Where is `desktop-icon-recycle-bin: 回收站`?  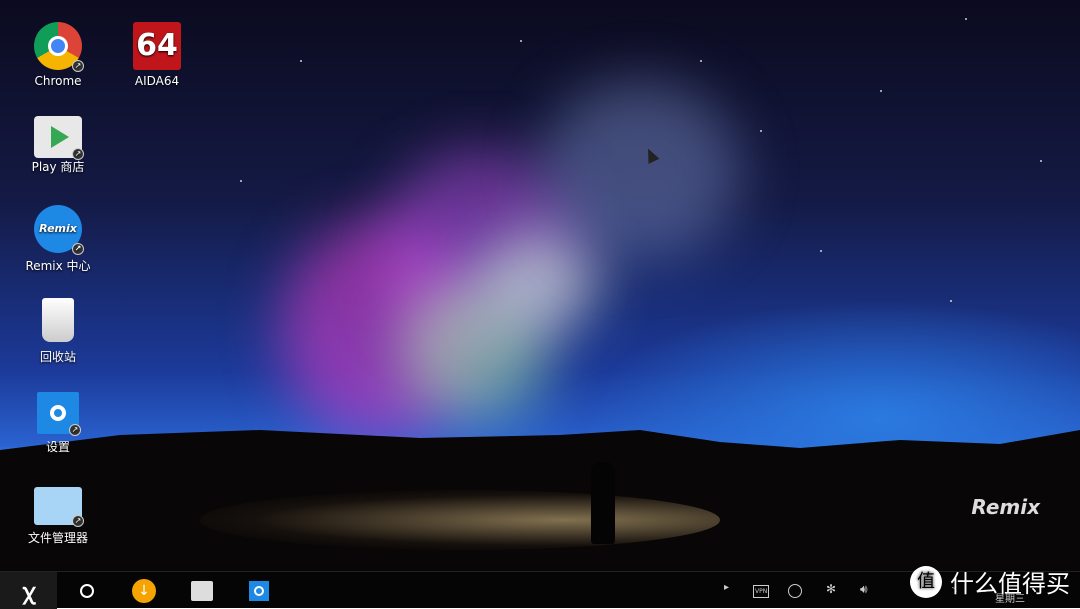
desktop-icon-recycle-bin: 回收站 is located at coordinates (58, 330).